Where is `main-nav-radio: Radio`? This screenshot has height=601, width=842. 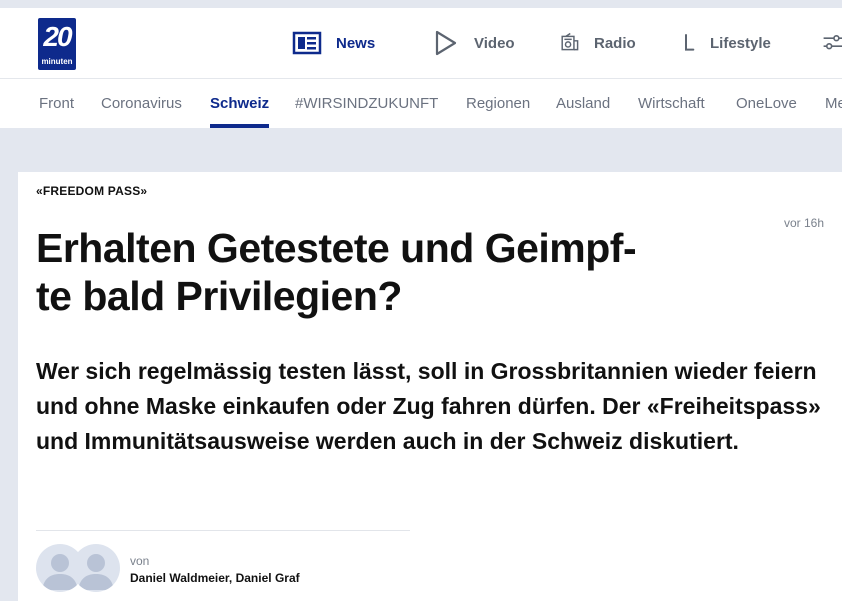
main-nav-radio: Radio is located at coordinates (598, 43).